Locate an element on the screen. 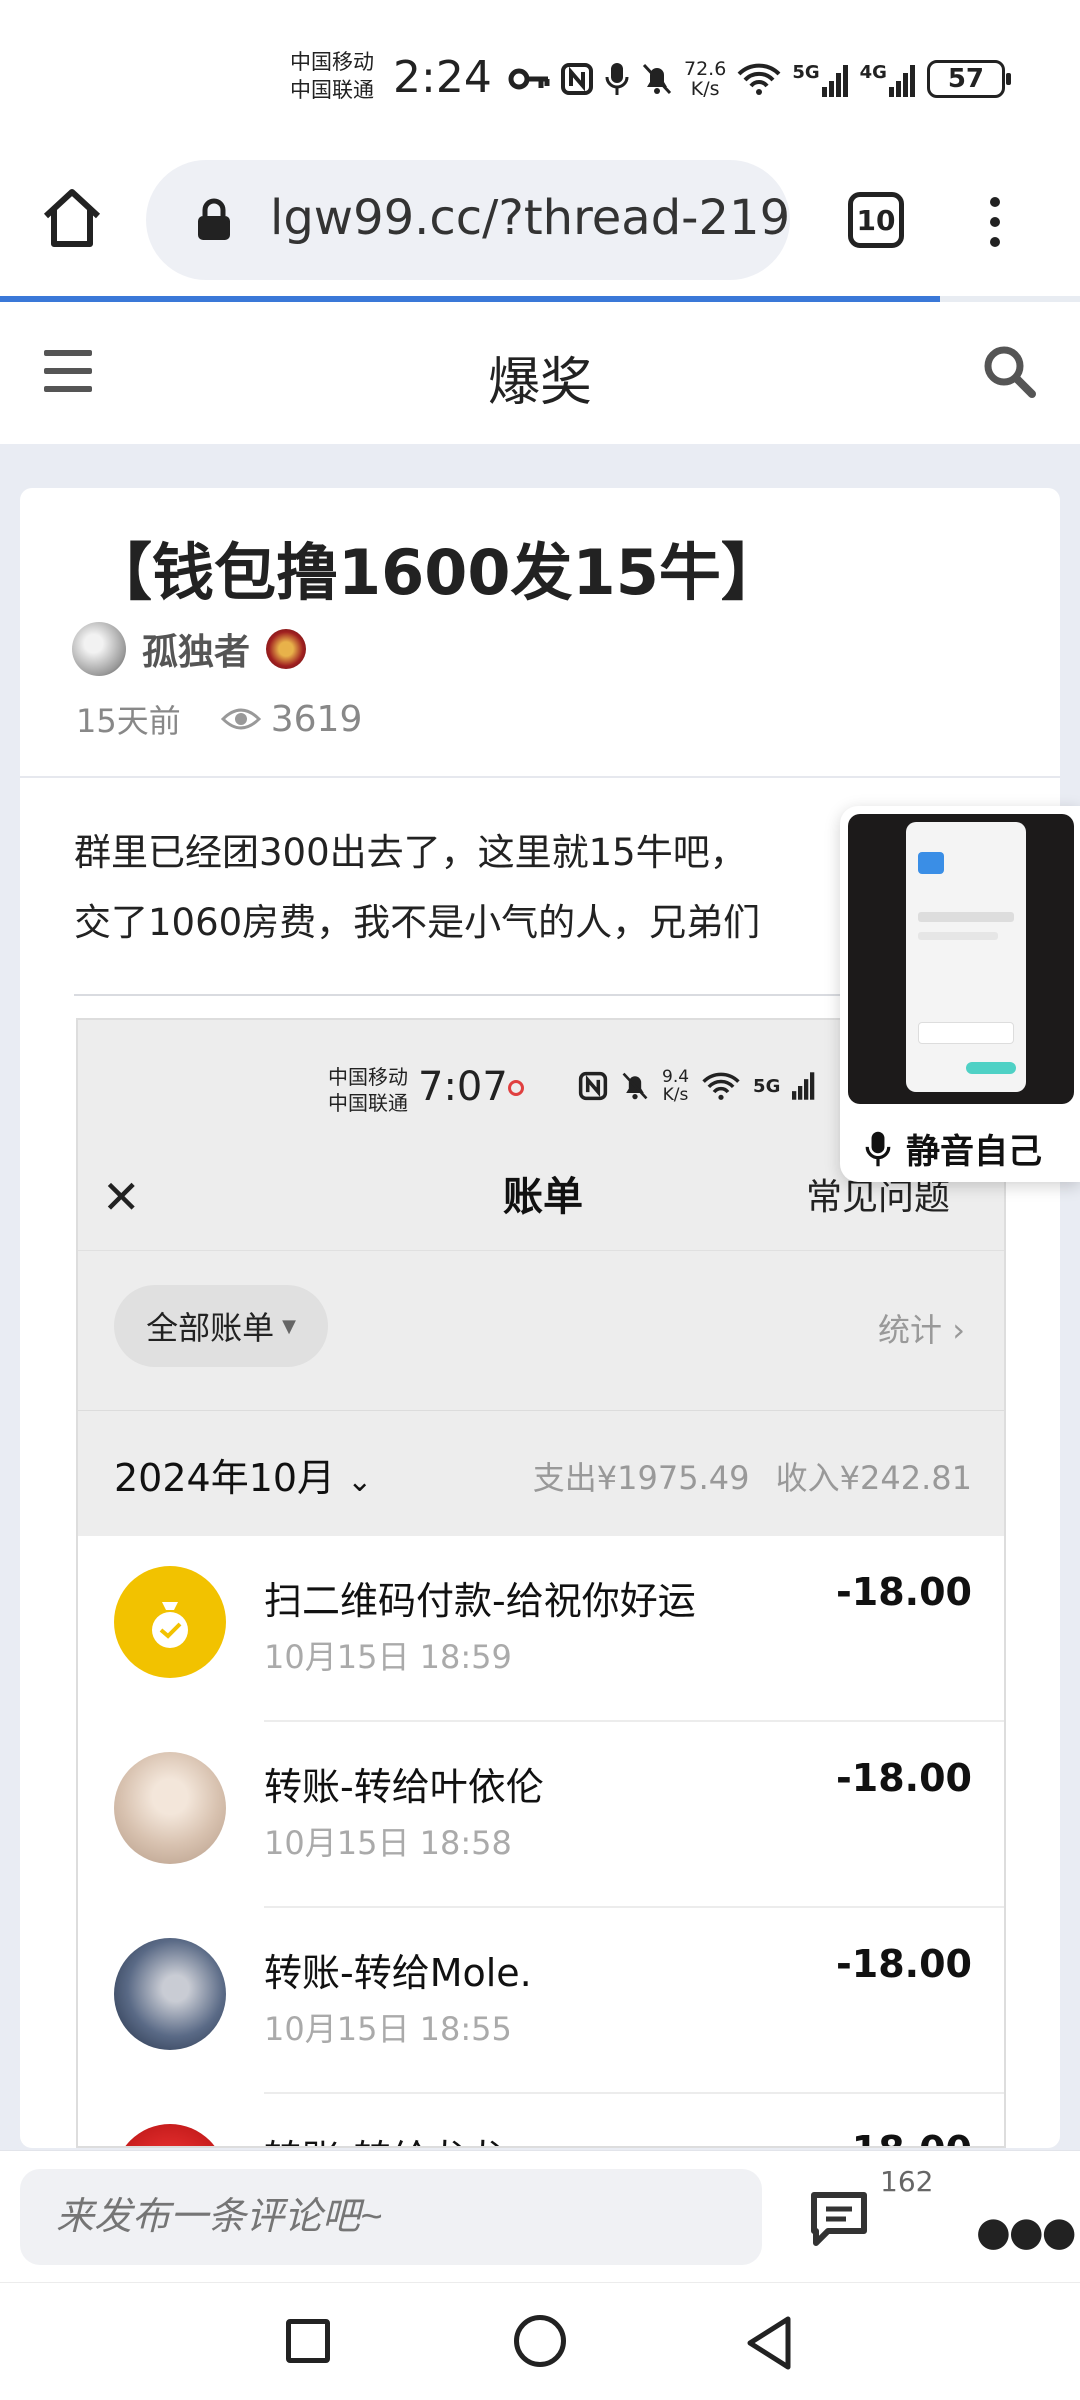  tab-switcher-button: 10 is located at coordinates (876, 220).